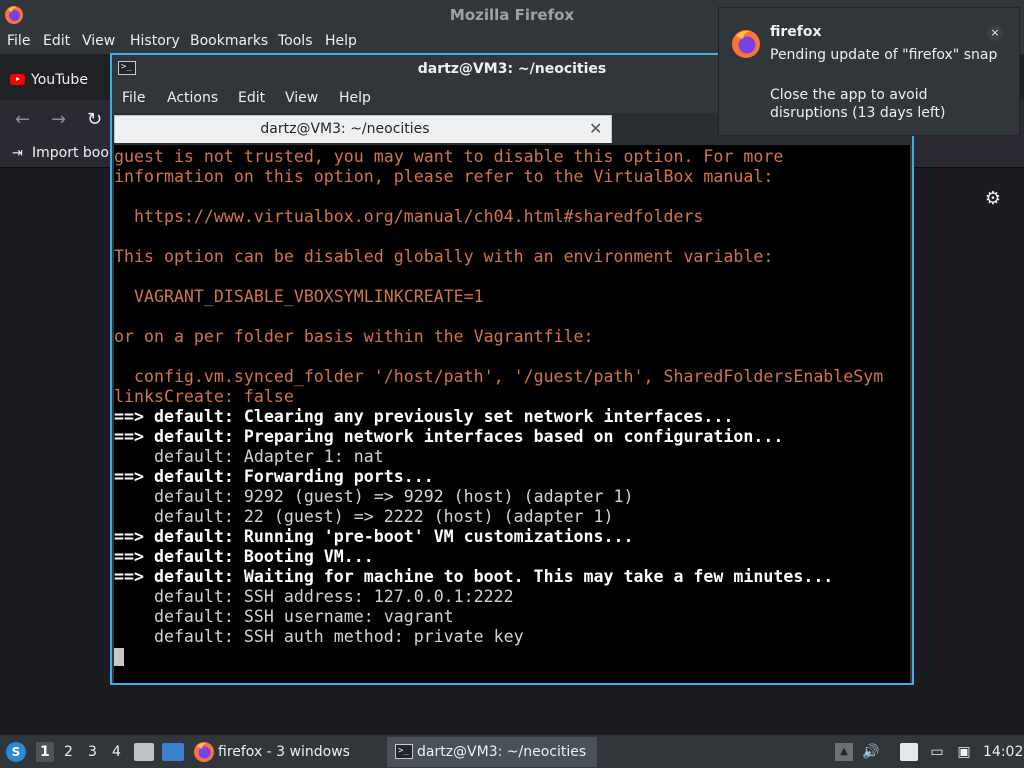 This screenshot has width=1024, height=768. Describe the element at coordinates (299, 296) in the screenshot. I see `terminal-line: VAGRANT_DISABLE_VBOXSYMLINKCREATE=1` at that location.